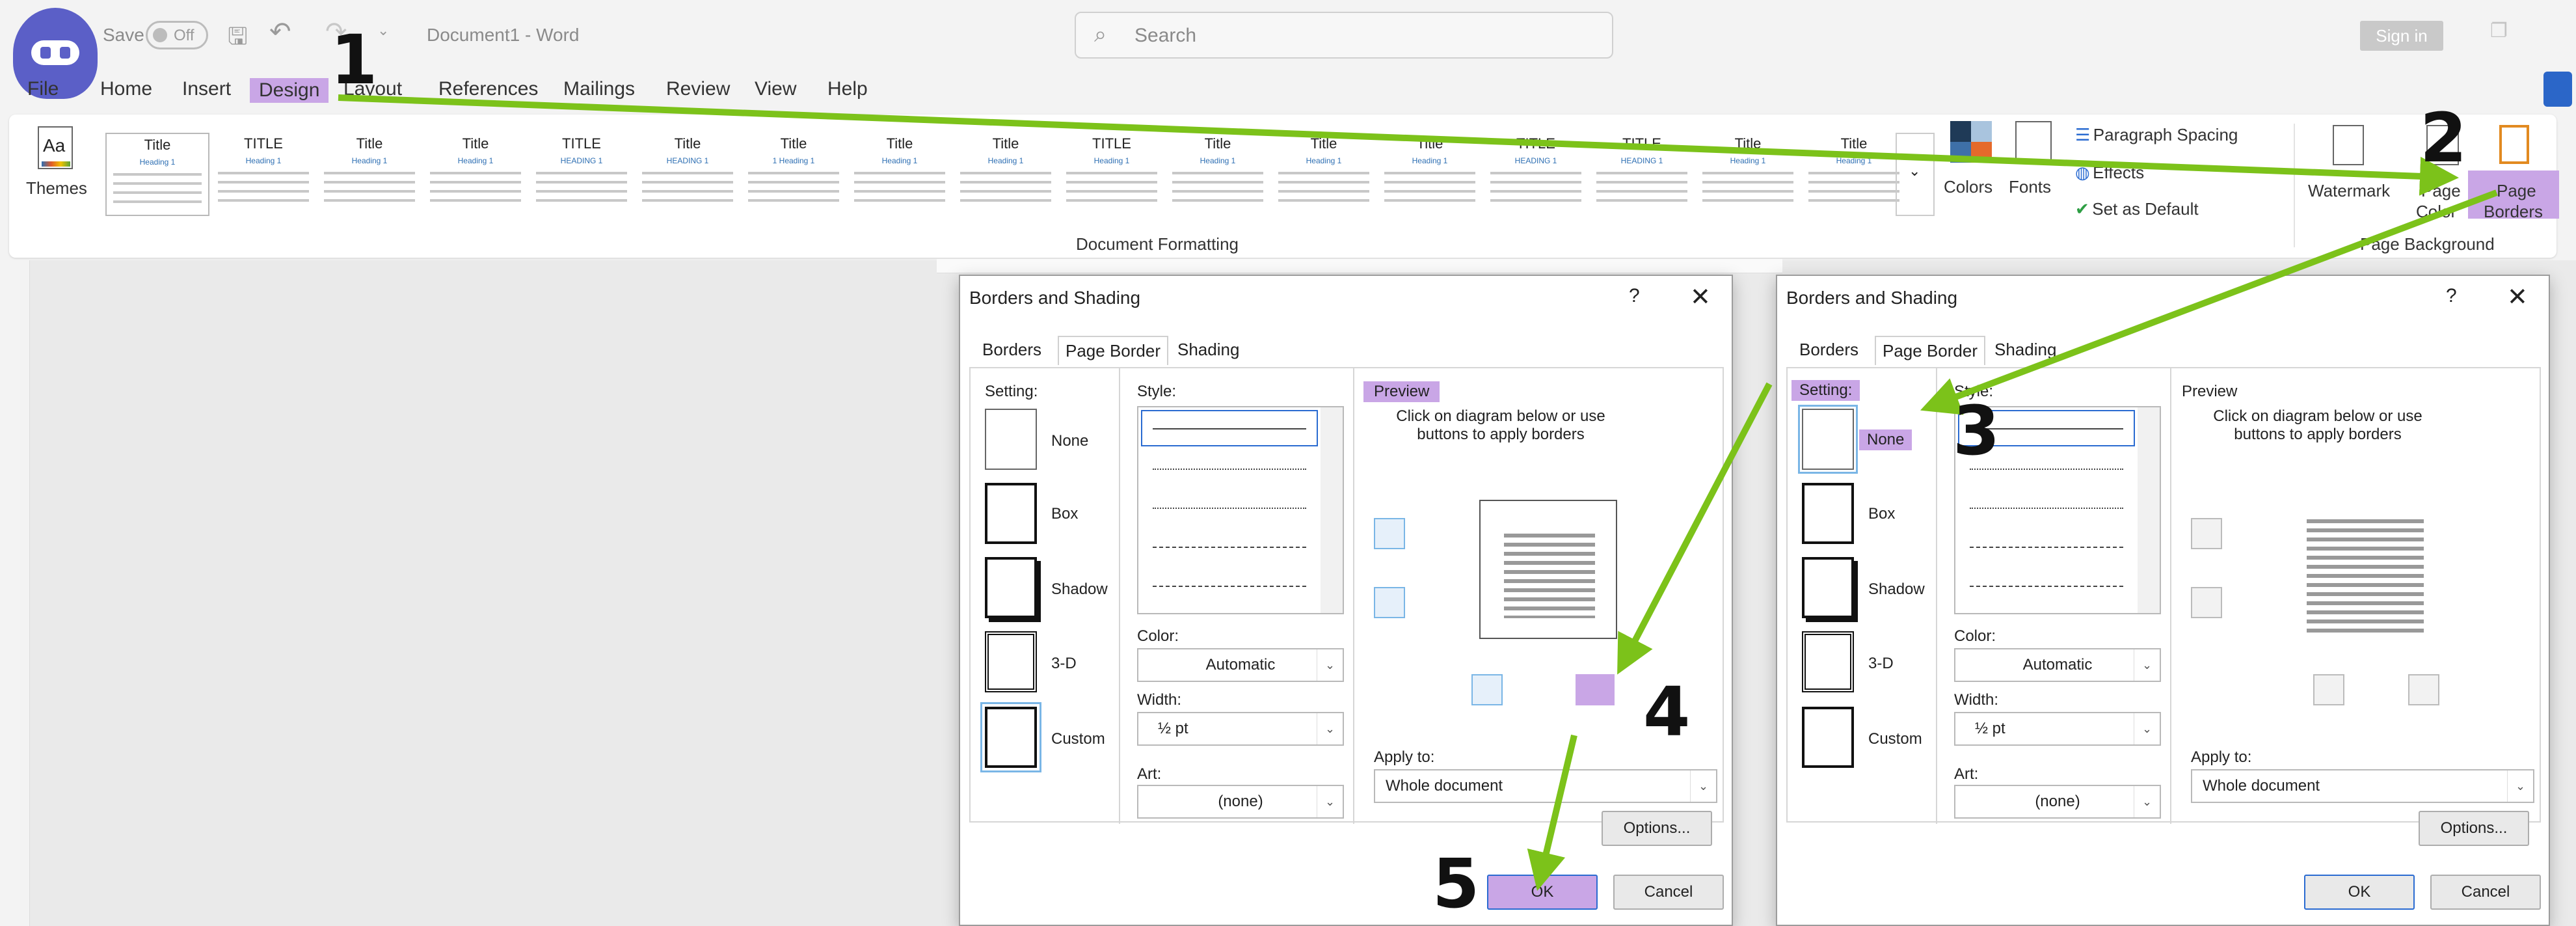 Image resolution: width=2576 pixels, height=926 pixels. I want to click on arrow-page-borders-to-setting, so click(2209, 302).